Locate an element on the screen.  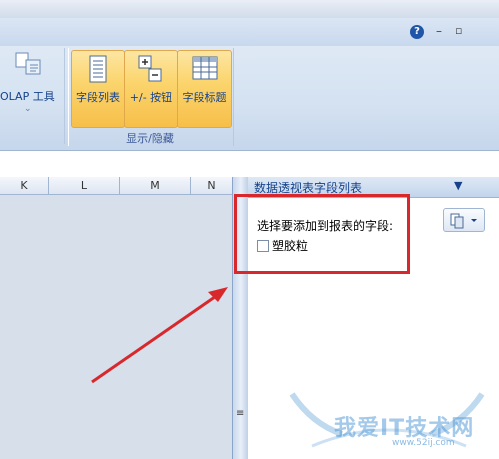
watermark-url: www.52ij.com is located at coordinates (423, 443).